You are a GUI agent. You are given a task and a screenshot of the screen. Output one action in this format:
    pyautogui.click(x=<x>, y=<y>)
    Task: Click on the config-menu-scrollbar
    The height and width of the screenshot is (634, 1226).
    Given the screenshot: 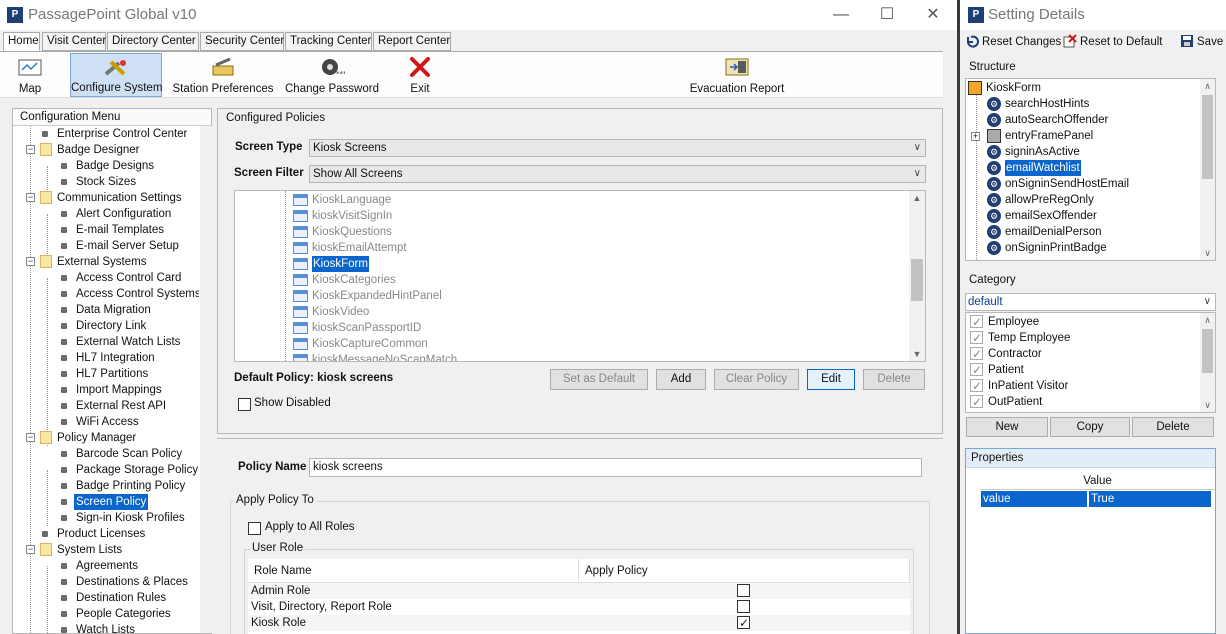 What is the action you would take?
    pyautogui.click(x=206, y=379)
    